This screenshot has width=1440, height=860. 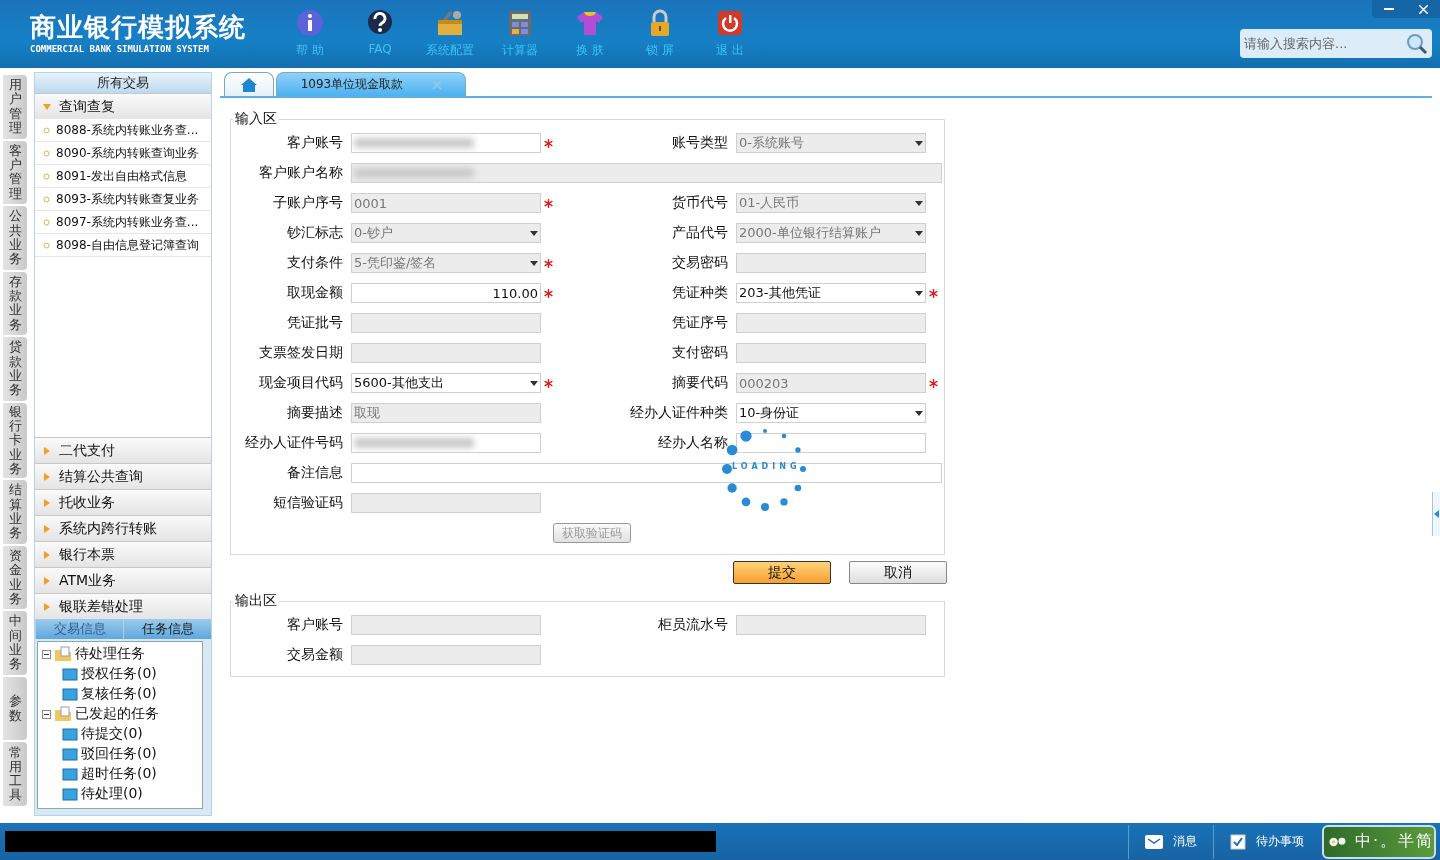 What do you see at coordinates (123, 528) in the screenshot?
I see `menu-group: 系统内跨行转账` at bounding box center [123, 528].